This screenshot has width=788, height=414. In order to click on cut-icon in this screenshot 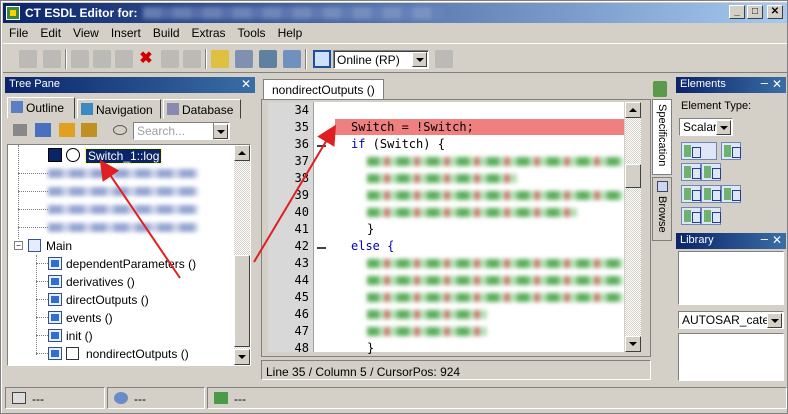, I will do `click(80, 59)`.